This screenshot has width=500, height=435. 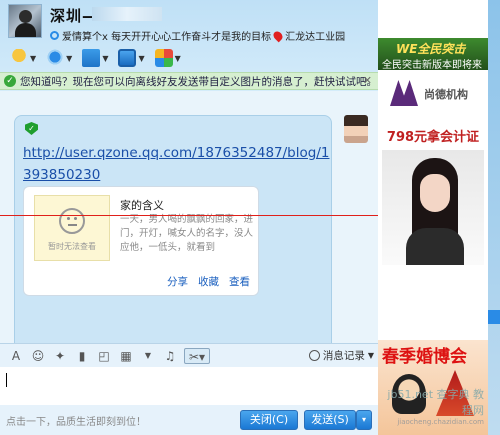 What do you see at coordinates (187, 233) in the screenshot?
I see `card-description: 一天，男人喝的飘飘的回家，进门，开灯，喊女人的名字，没人应他，一低头，就看到` at bounding box center [187, 233].